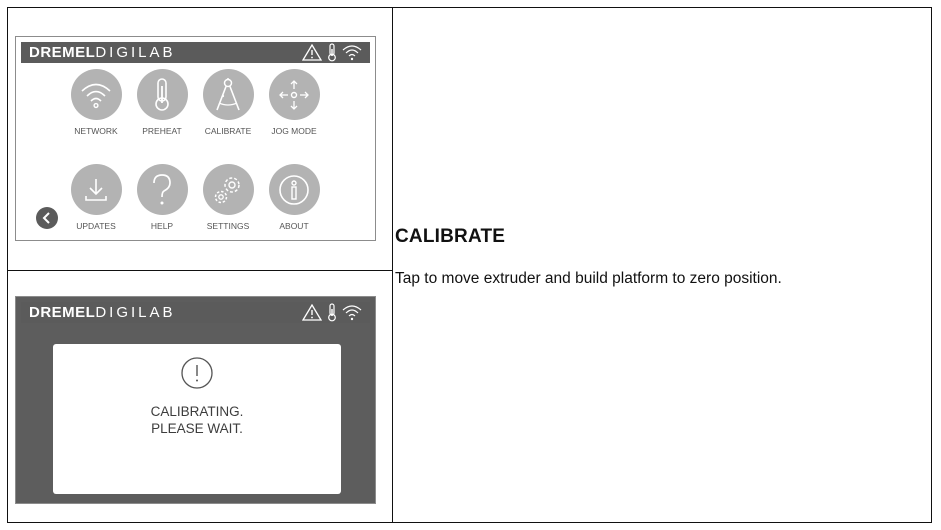  I want to click on question-icon, so click(162, 188).